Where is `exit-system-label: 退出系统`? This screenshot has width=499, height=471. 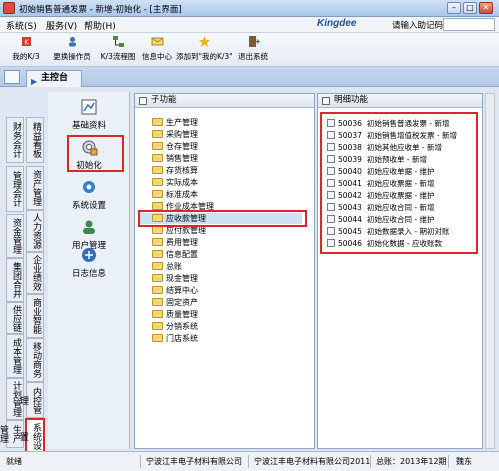 exit-system-label: 退出系统 is located at coordinates (253, 56).